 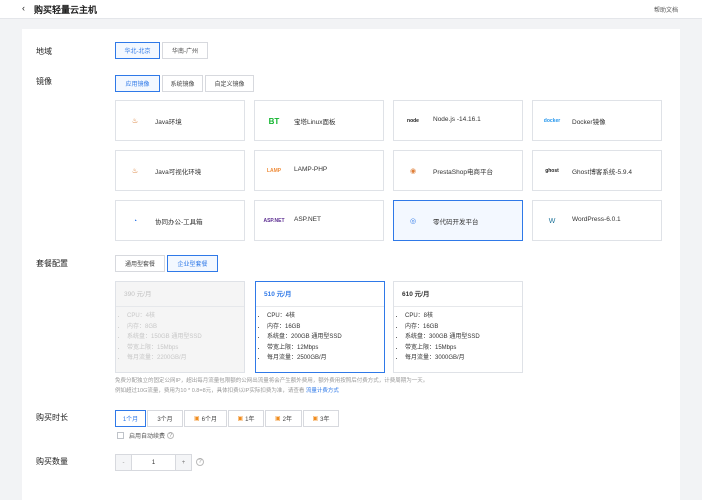 I want to click on duration-1-year: ▣ 1年, so click(x=246, y=418).